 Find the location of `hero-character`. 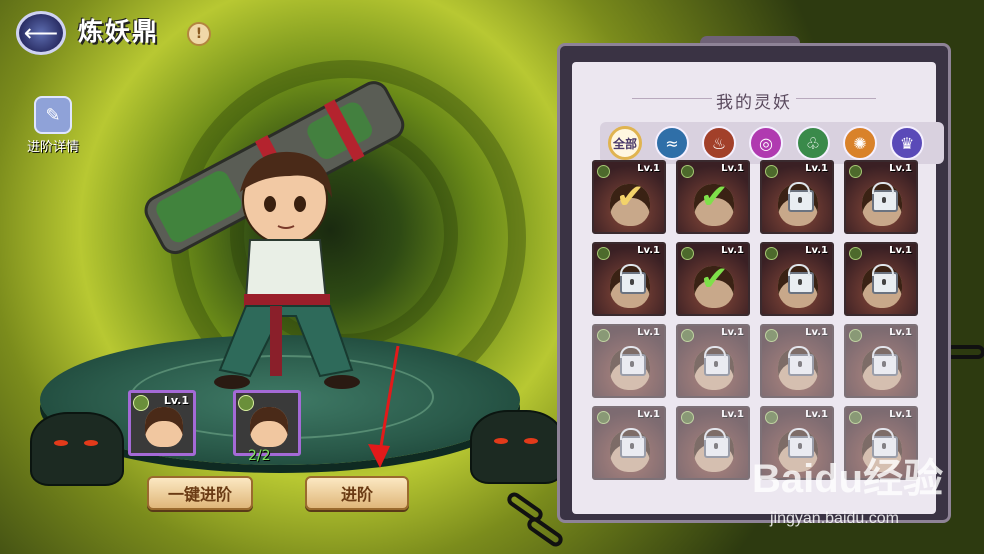

hero-character is located at coordinates (274, 235).